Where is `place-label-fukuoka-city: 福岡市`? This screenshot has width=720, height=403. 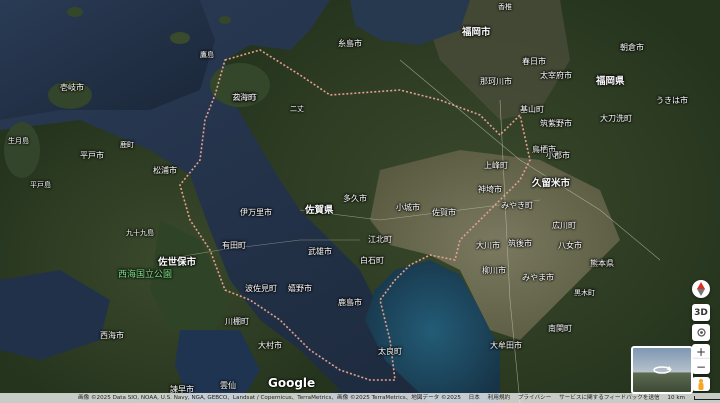
place-label-fukuoka-city: 福岡市 is located at coordinates (476, 31).